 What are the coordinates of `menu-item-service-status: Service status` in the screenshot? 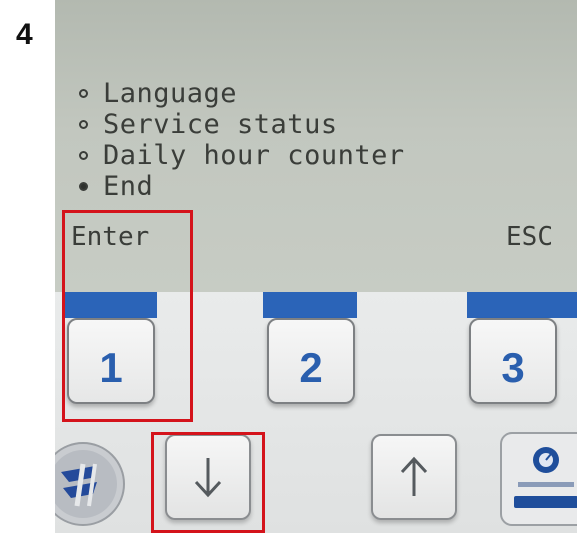 It's located at (242, 124).